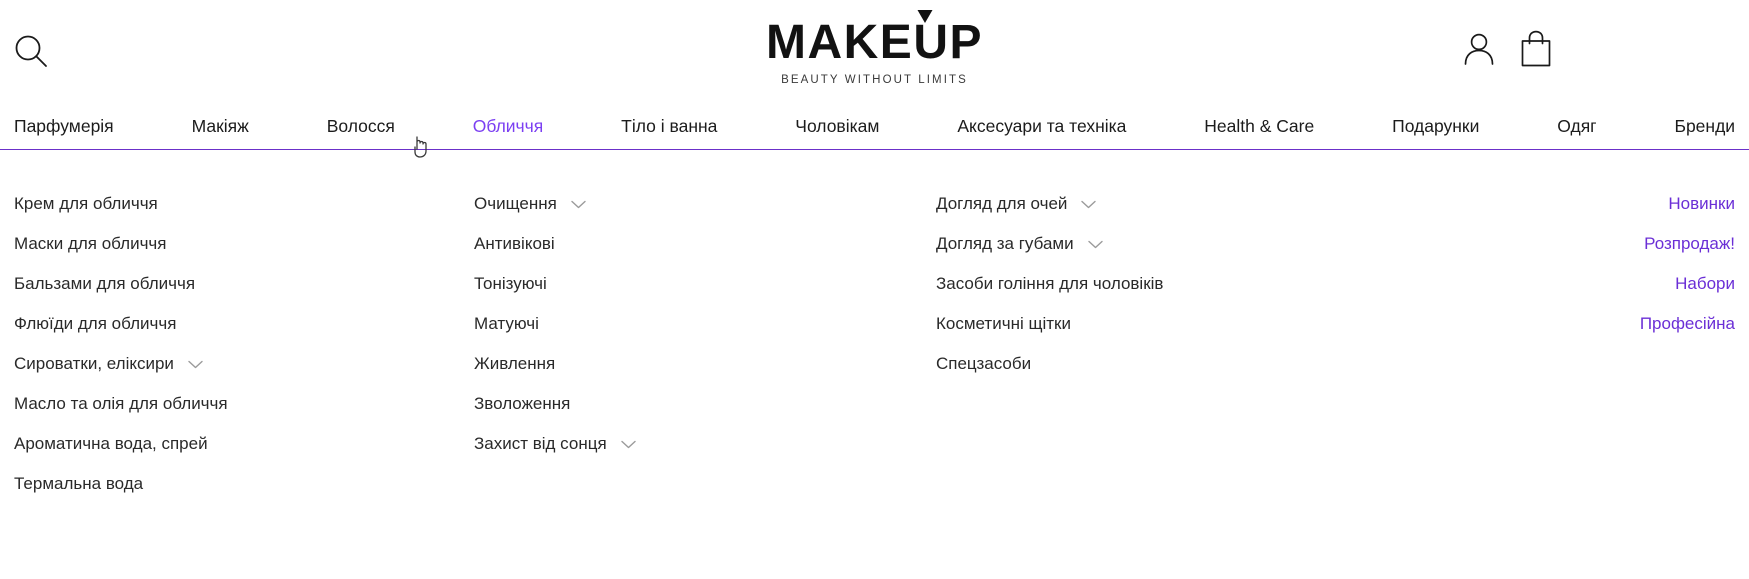  What do you see at coordinates (540, 443) in the screenshot?
I see `menu-item-label: Захист від сонця` at bounding box center [540, 443].